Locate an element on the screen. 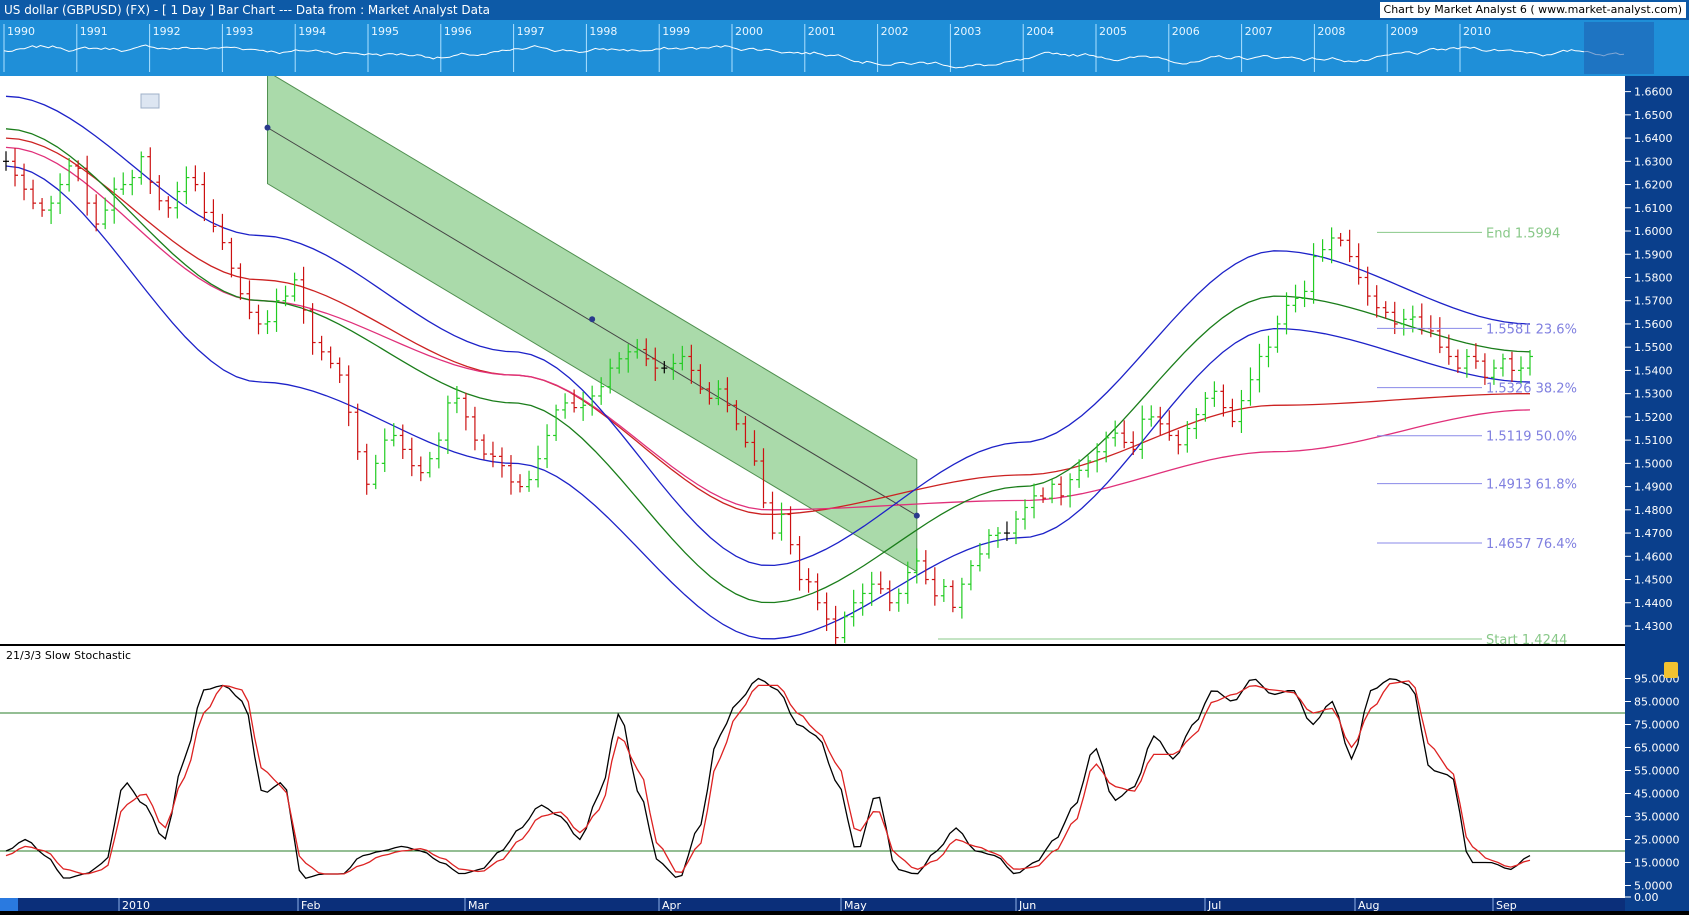 This screenshot has height=915, width=1689. price-axis-label: 1.5000 is located at coordinates (1653, 463).